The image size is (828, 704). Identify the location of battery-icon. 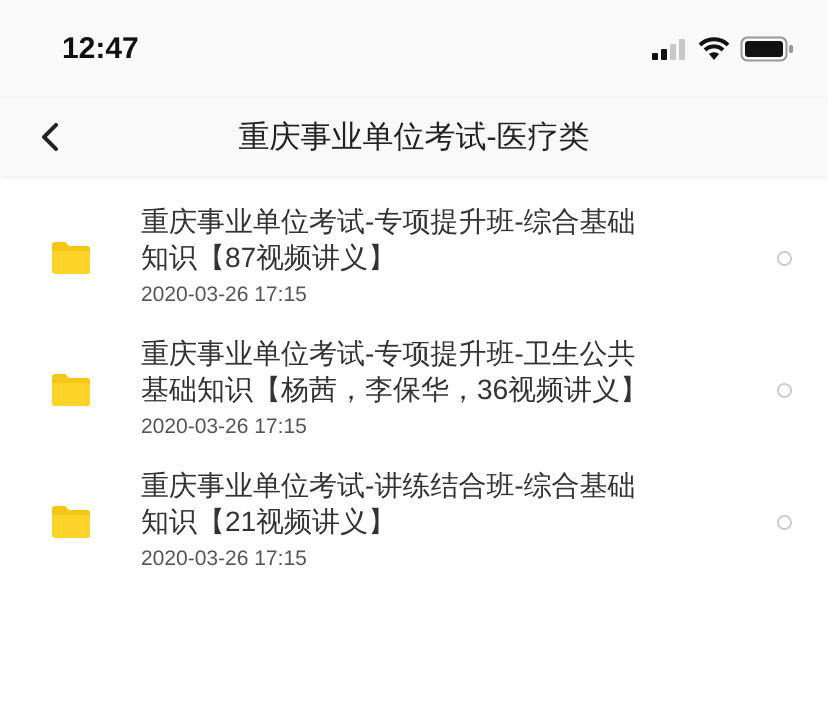
(767, 49).